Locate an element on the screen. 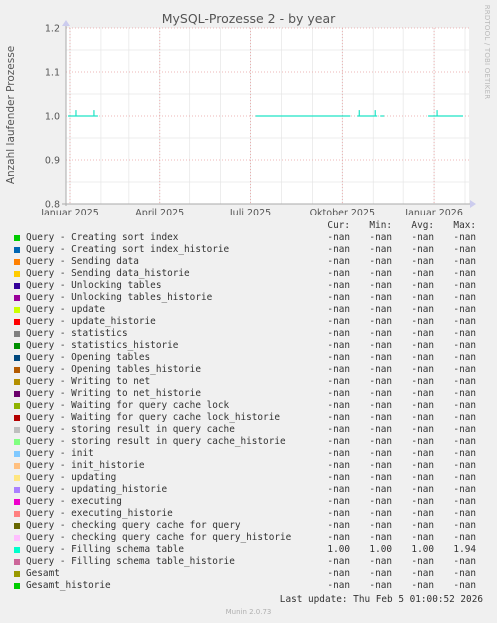  legend-min: 1.00 is located at coordinates (380, 549).